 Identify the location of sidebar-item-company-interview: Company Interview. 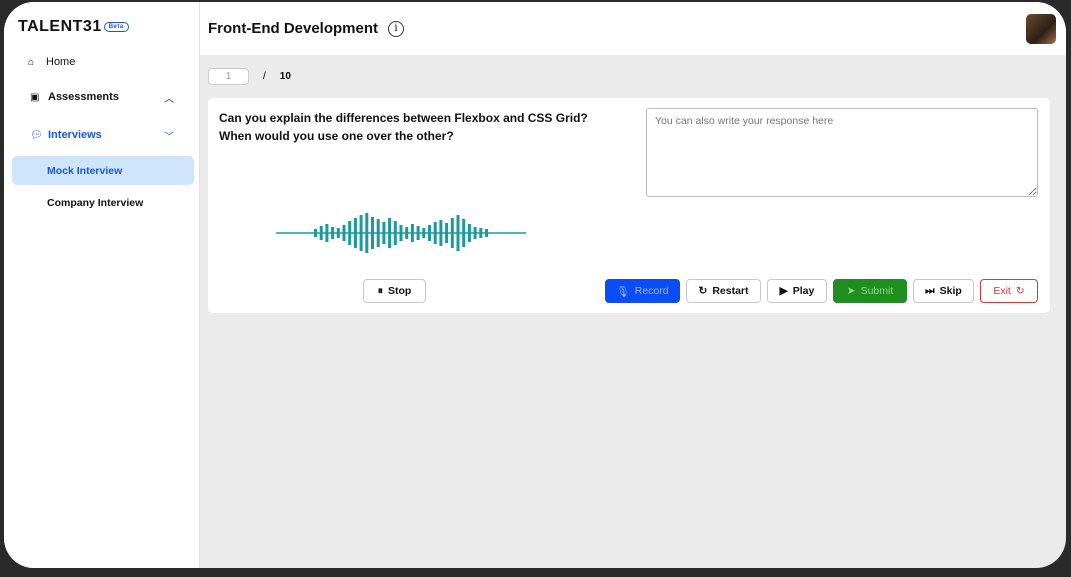
(103, 202).